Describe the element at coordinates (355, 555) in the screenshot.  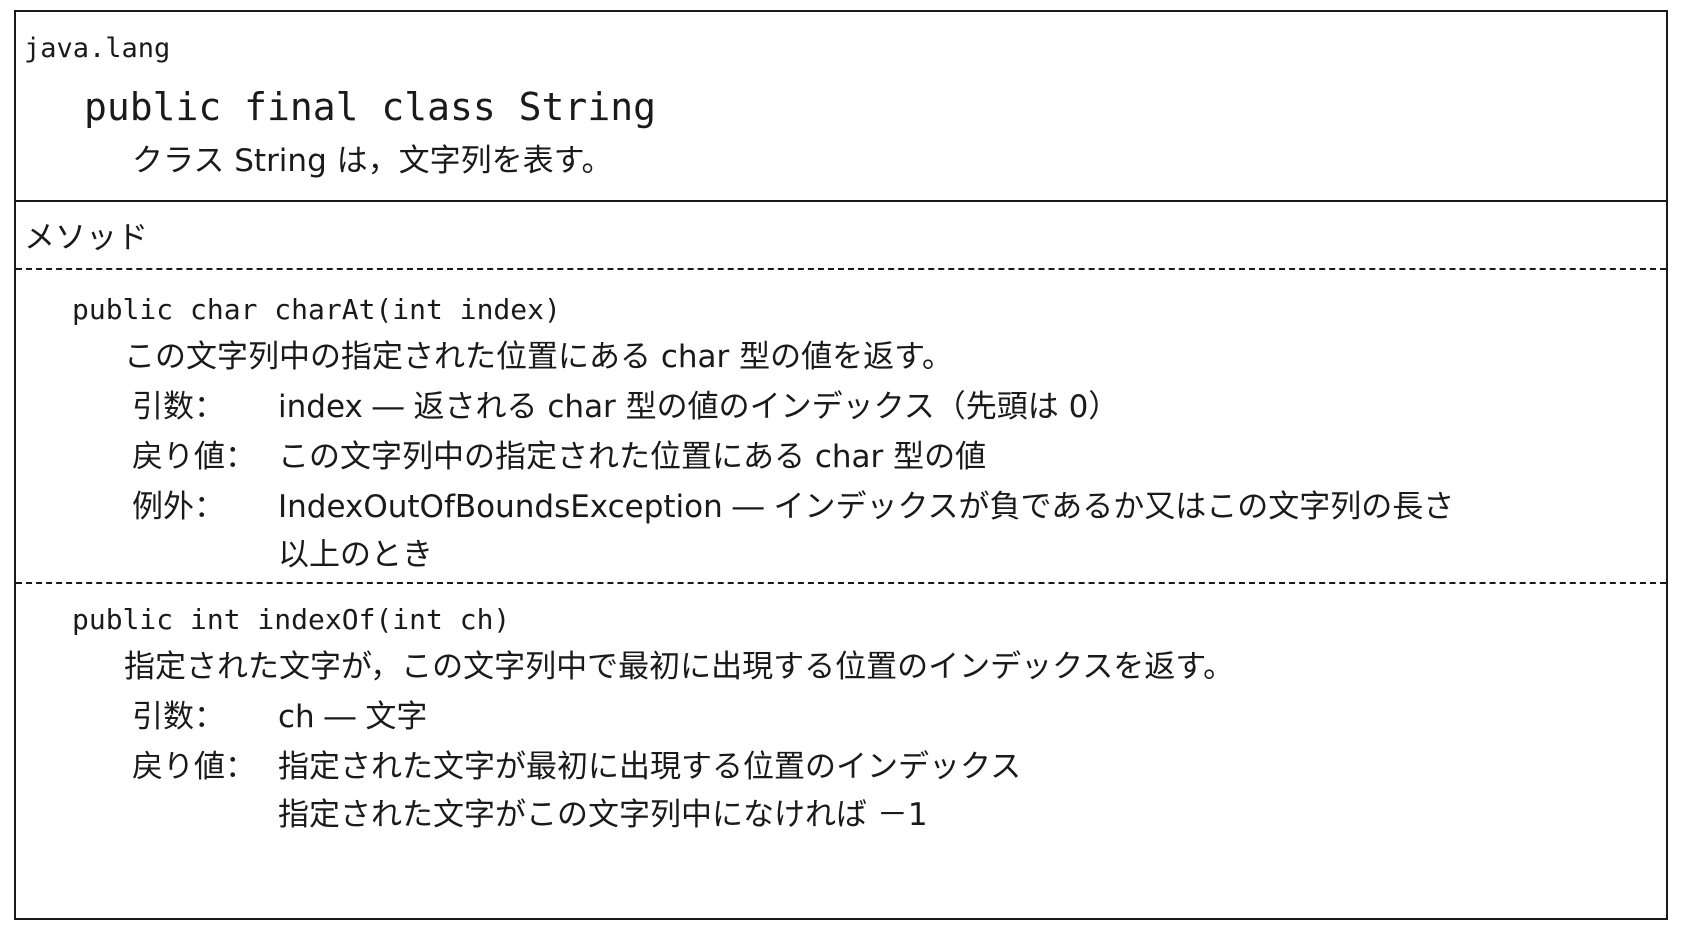
I see `exception-value-continued: 以上のとき` at that location.